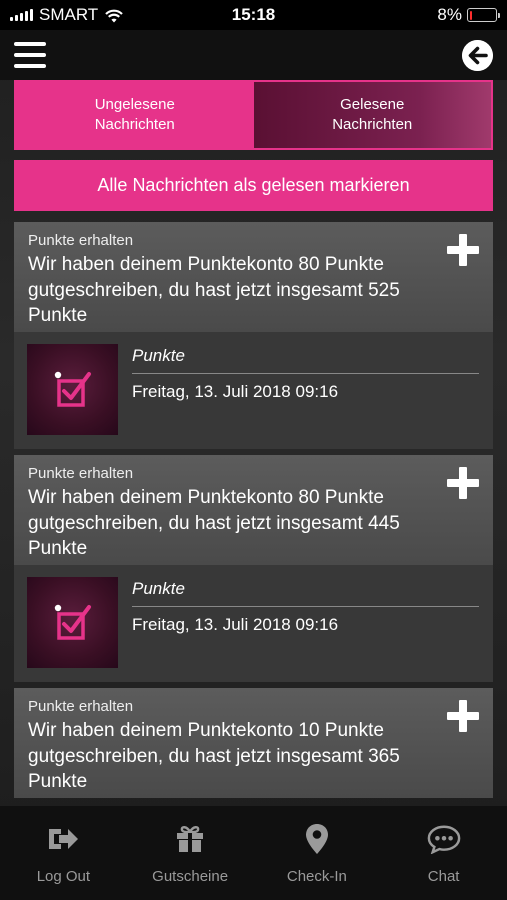  Describe the element at coordinates (63, 876) in the screenshot. I see `nav-label-logout: Log Out` at that location.